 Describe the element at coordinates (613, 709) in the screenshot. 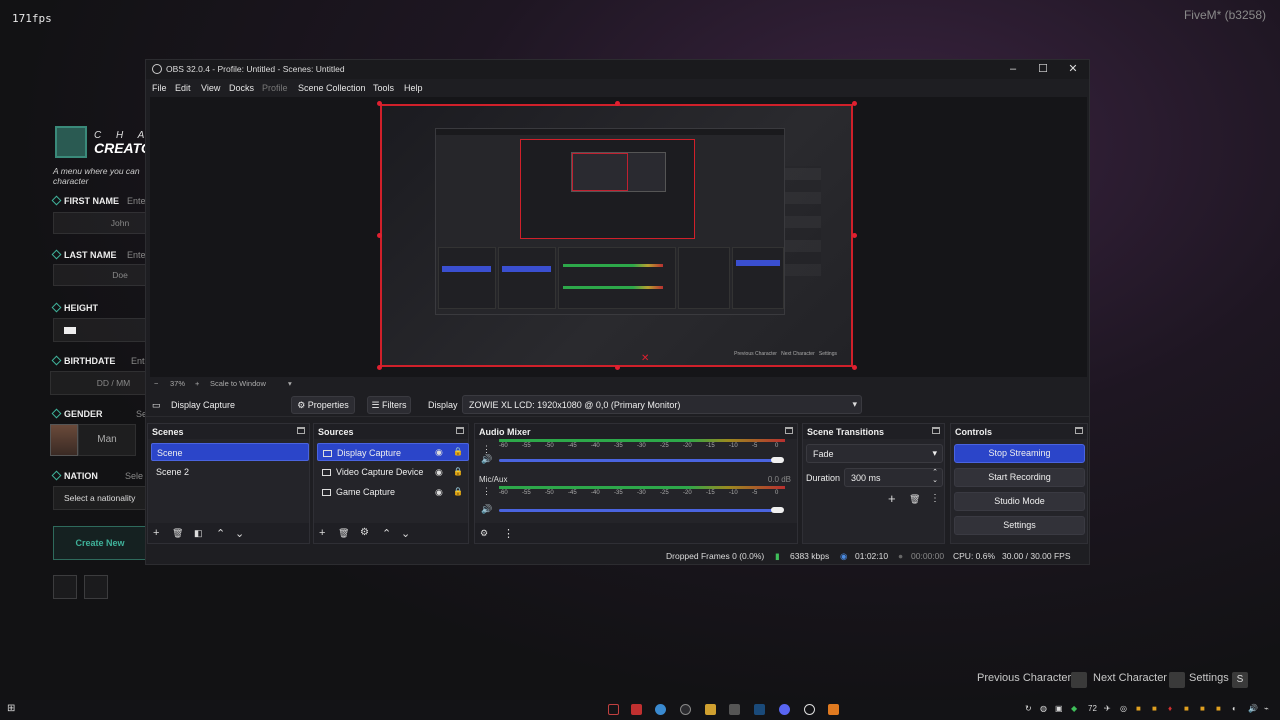

I see `shield-icon` at that location.